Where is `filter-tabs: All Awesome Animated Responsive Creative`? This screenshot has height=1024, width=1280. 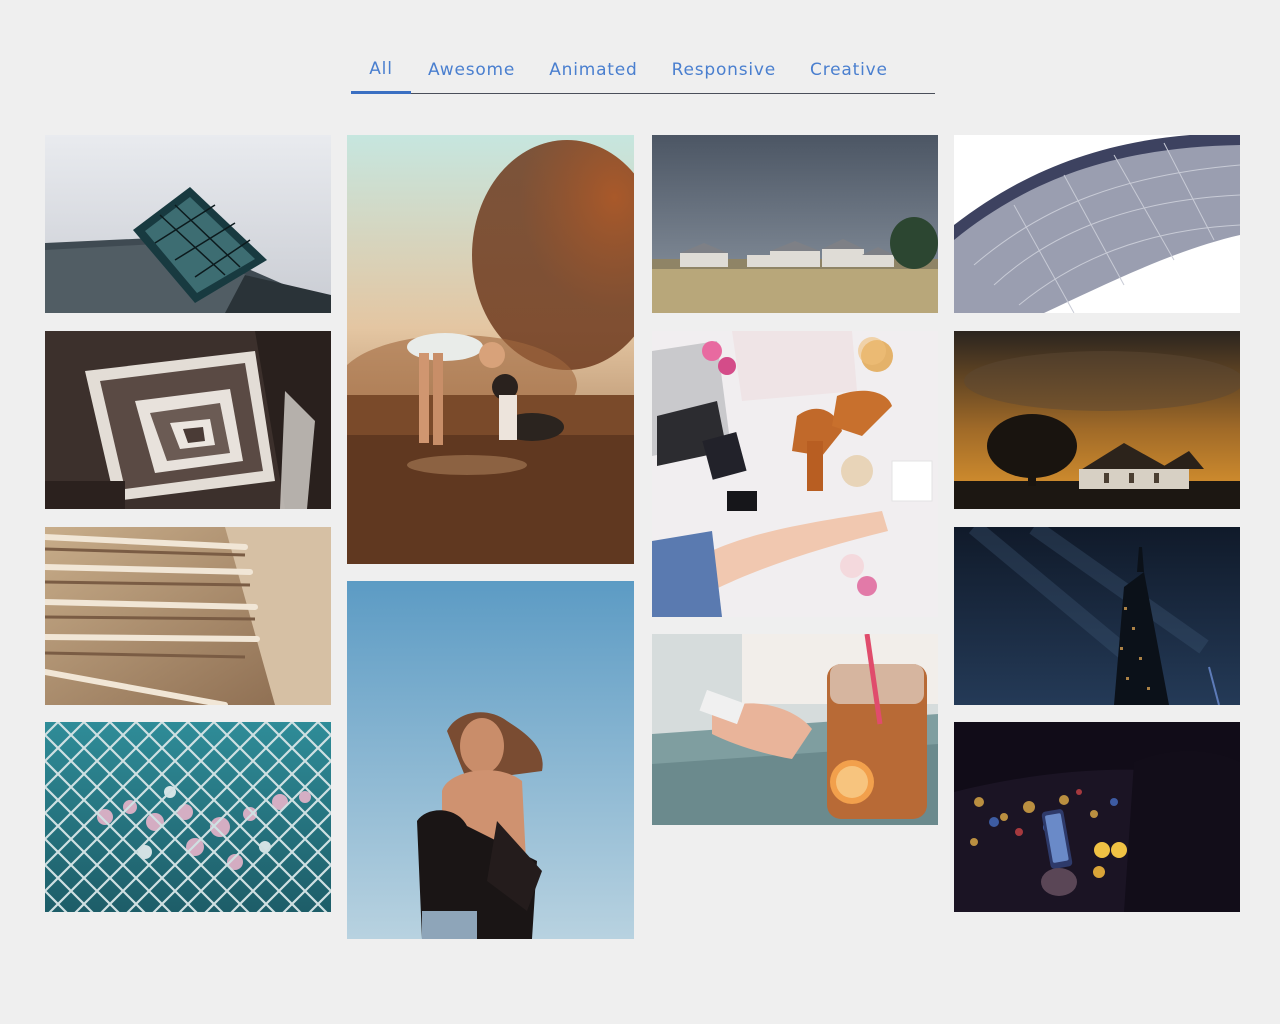
filter-tabs: All Awesome Animated Responsive Creative is located at coordinates (643, 73).